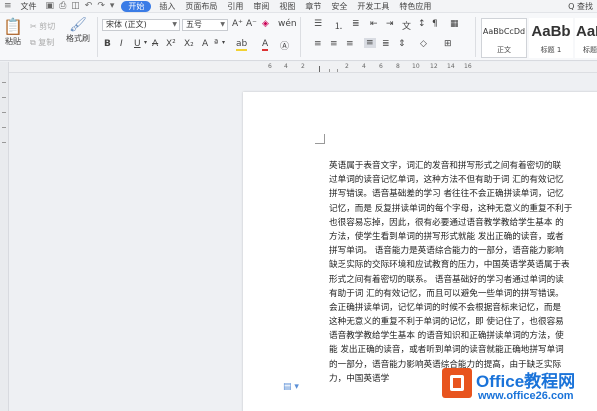  What do you see at coordinates (171, 44) in the screenshot?
I see `superscript-icon: X²` at bounding box center [171, 44].